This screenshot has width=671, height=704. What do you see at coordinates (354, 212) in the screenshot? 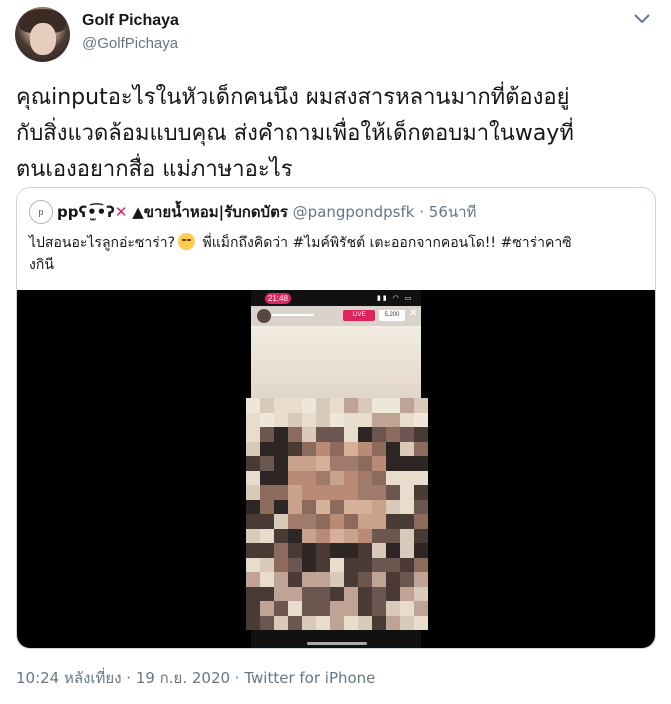
I see `quoted-handle: @pangpondpsfk` at bounding box center [354, 212].